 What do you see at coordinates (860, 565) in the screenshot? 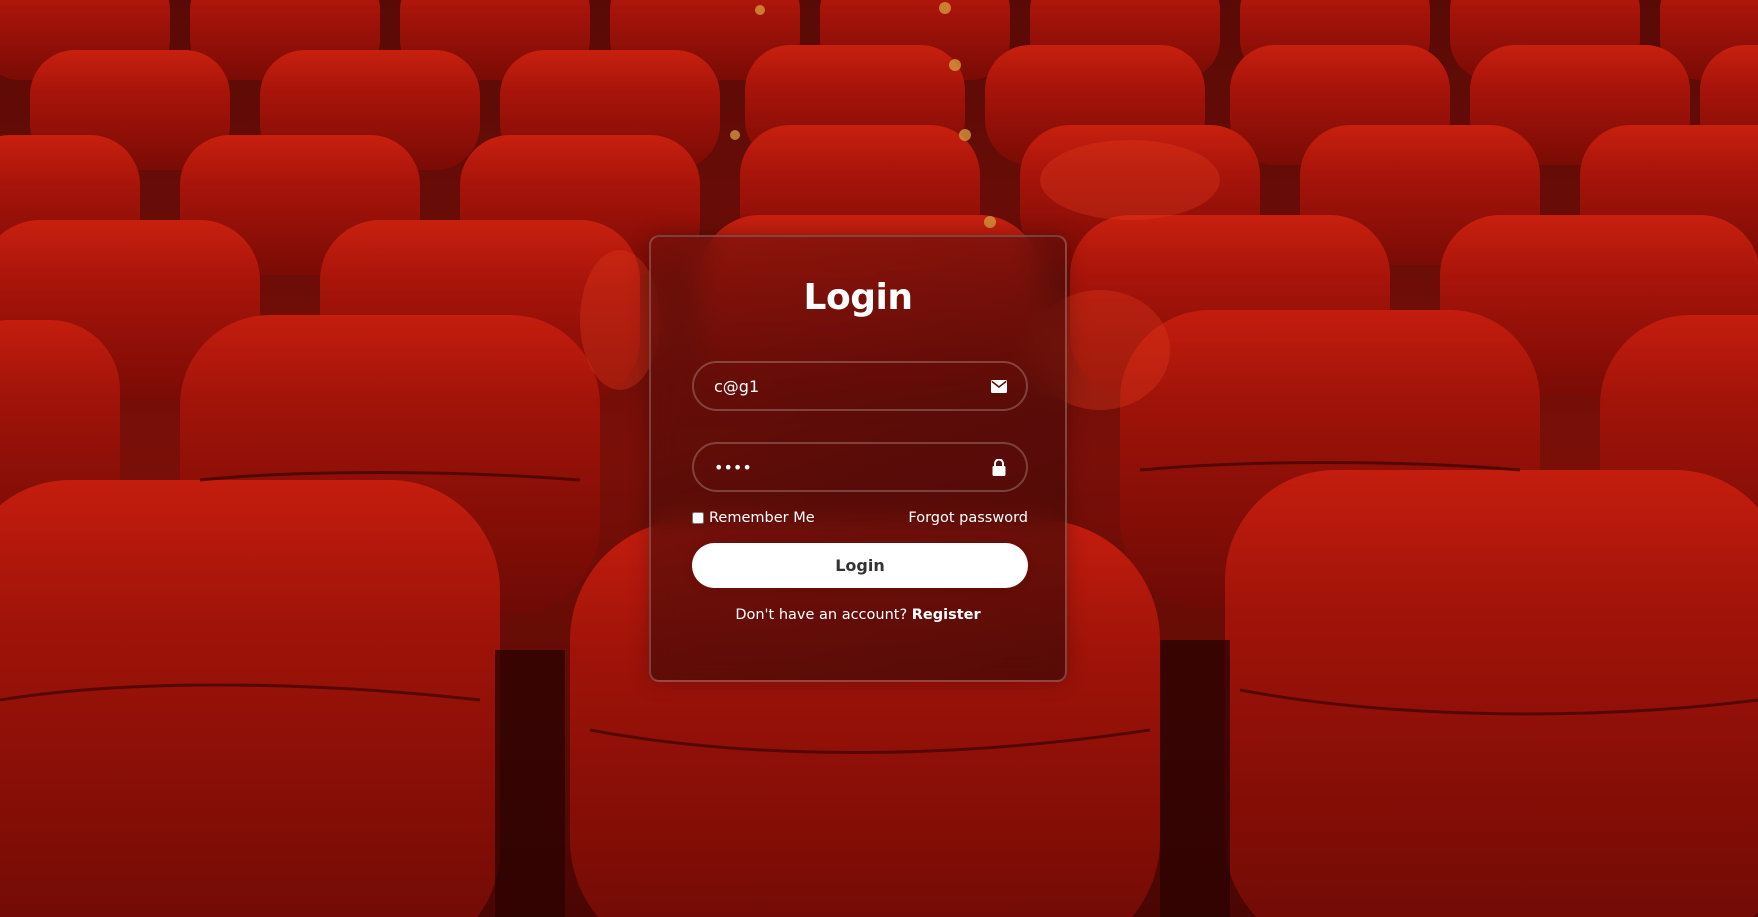
I see `login-button: Login` at bounding box center [860, 565].